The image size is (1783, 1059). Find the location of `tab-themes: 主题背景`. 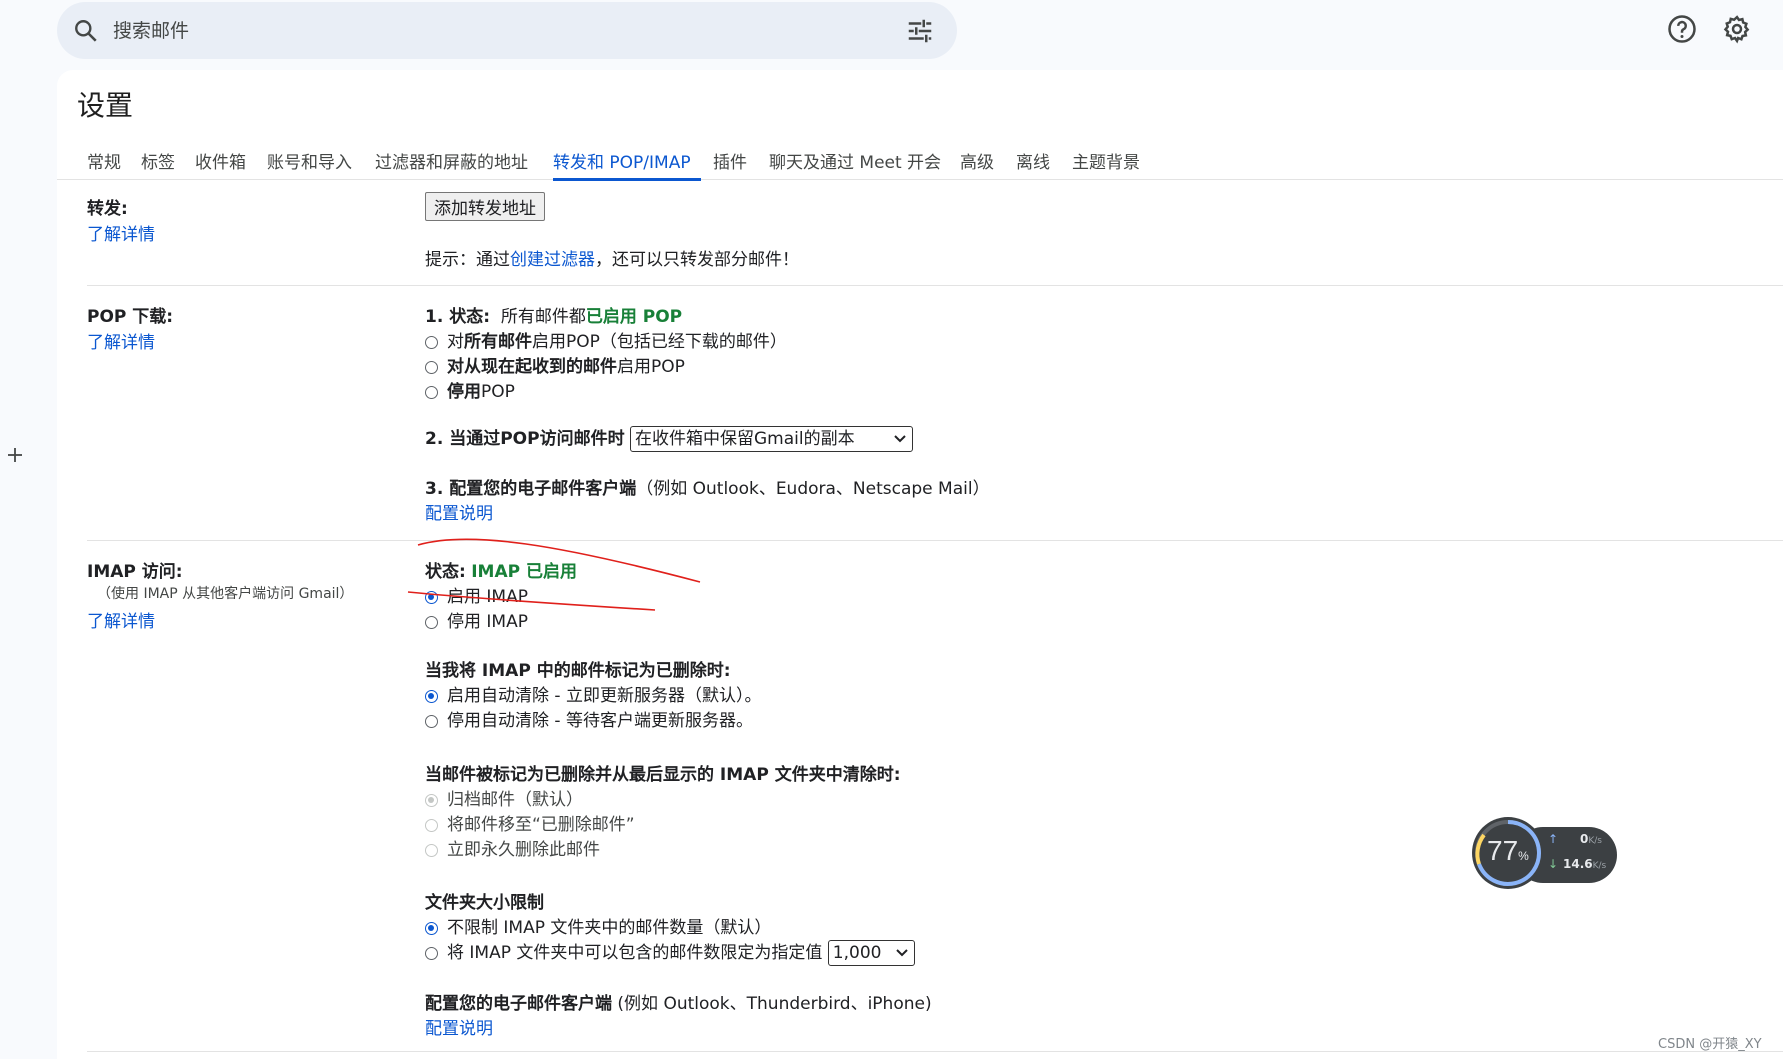

tab-themes: 主题背景 is located at coordinates (1106, 160).